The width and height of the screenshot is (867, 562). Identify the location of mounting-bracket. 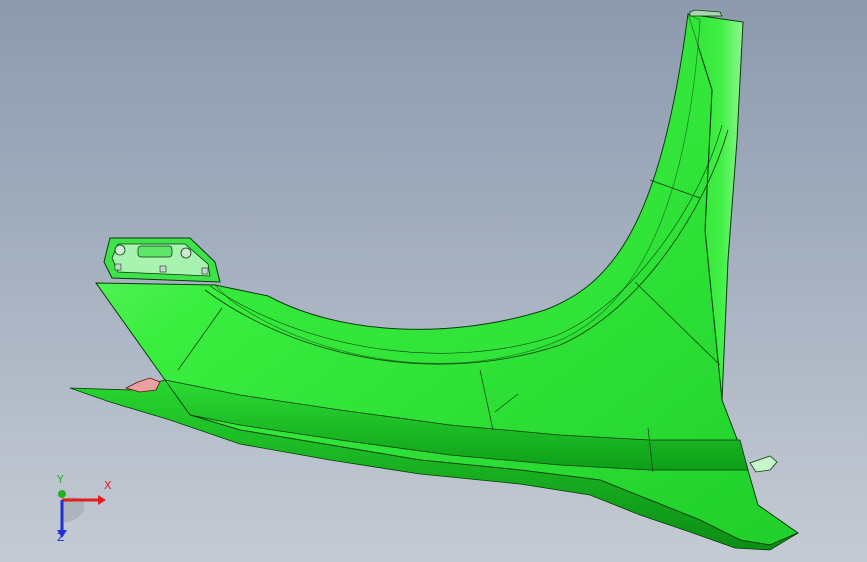
(162, 260).